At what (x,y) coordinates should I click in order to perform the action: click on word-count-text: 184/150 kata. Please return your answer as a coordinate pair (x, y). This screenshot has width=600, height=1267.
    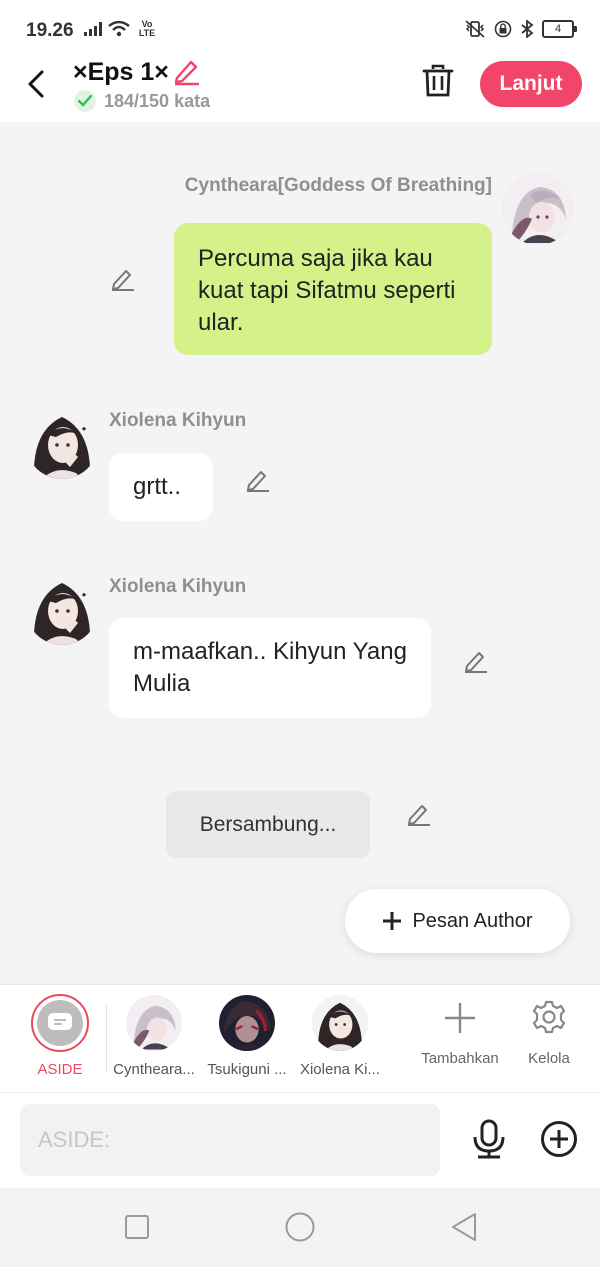
    Looking at the image, I should click on (157, 100).